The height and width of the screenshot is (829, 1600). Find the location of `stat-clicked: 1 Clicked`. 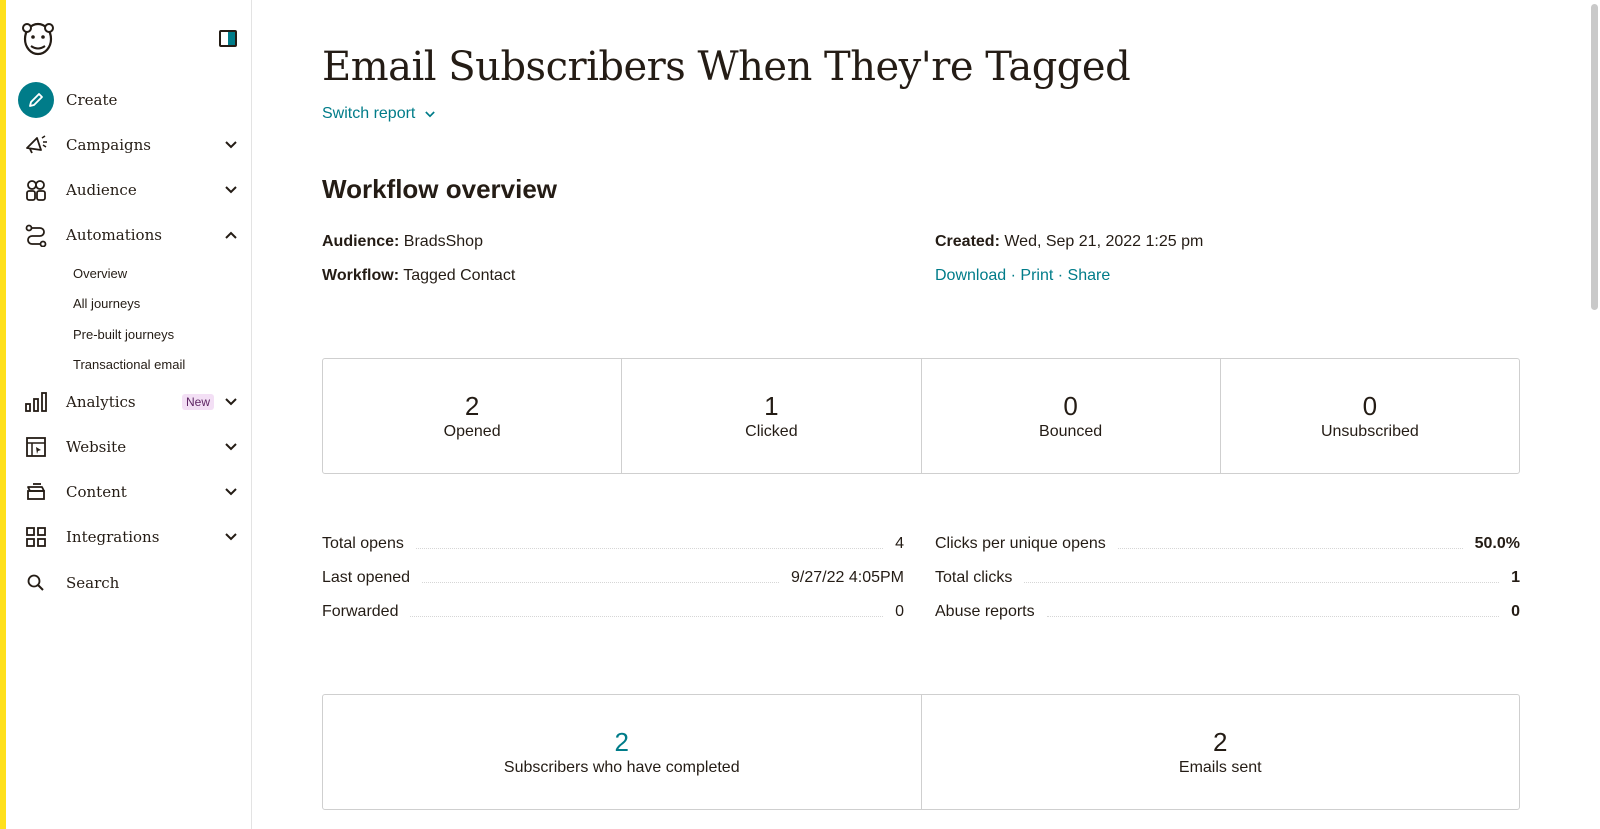

stat-clicked: 1 Clicked is located at coordinates (772, 416).